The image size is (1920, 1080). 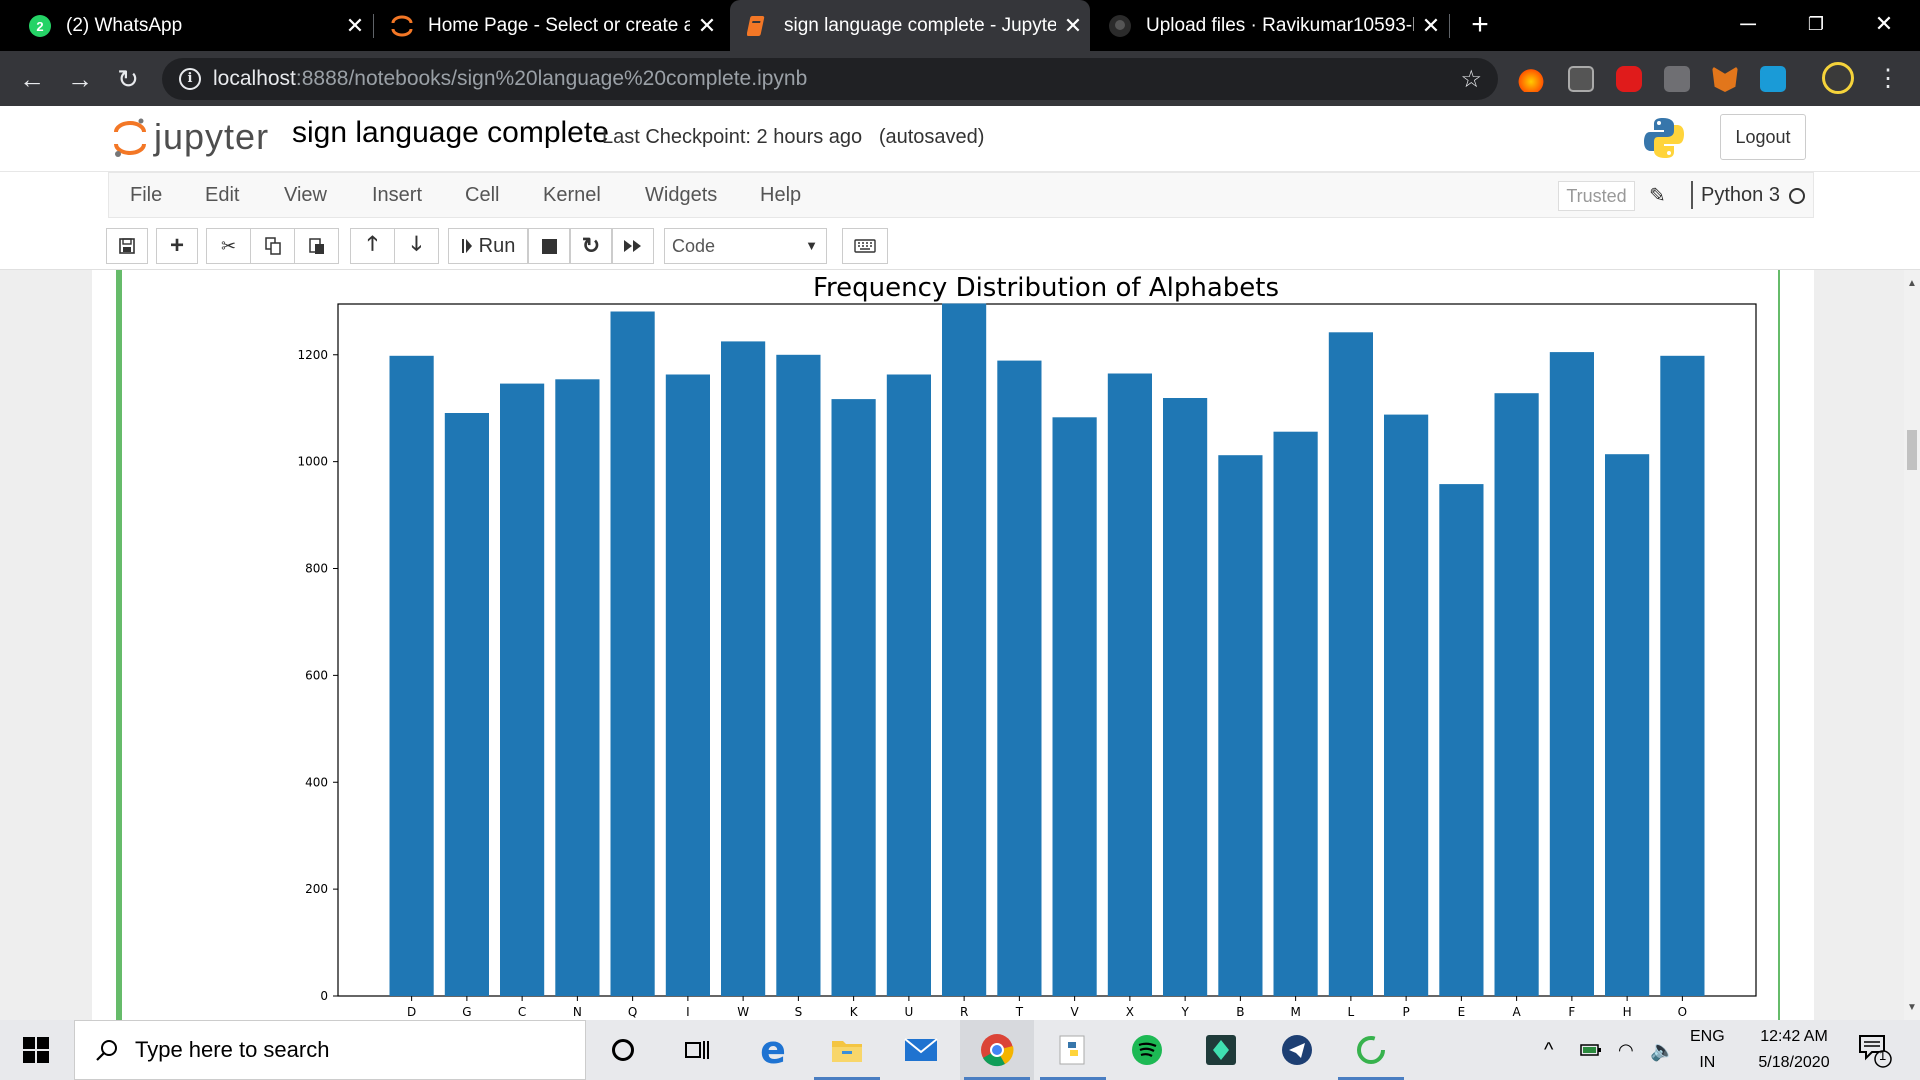 I want to click on taskbar-search: Type here to search, so click(x=330, y=1050).